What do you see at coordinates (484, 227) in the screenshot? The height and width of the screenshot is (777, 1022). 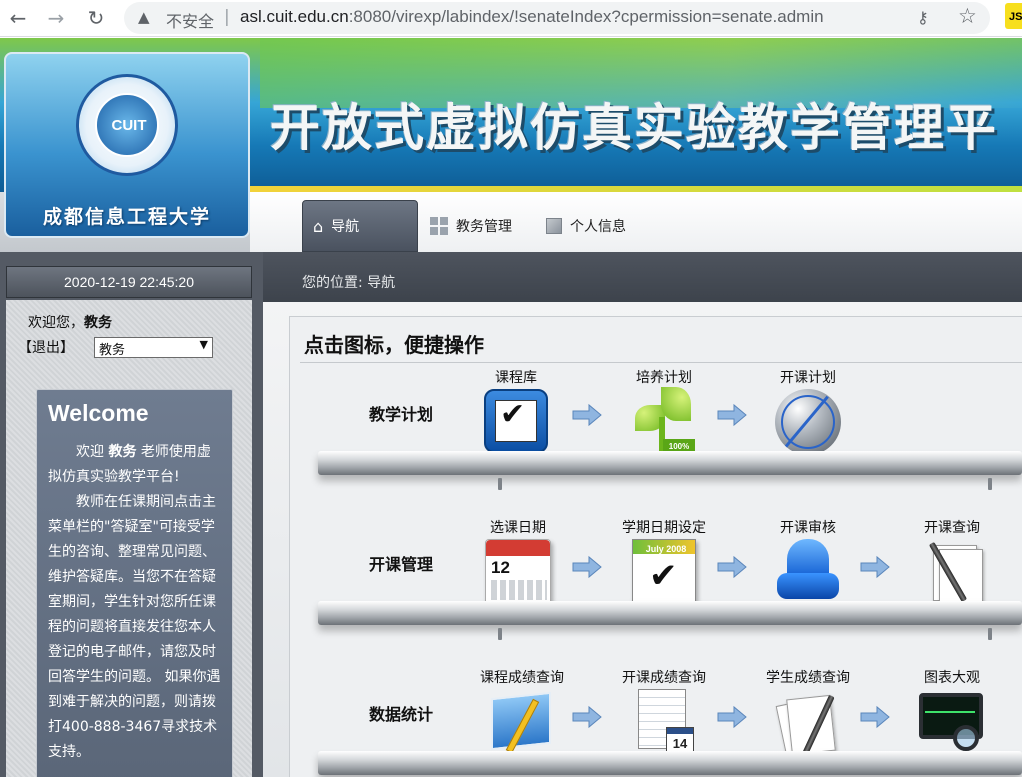 I see `tab-academic-affairs-label: 教务管理` at bounding box center [484, 227].